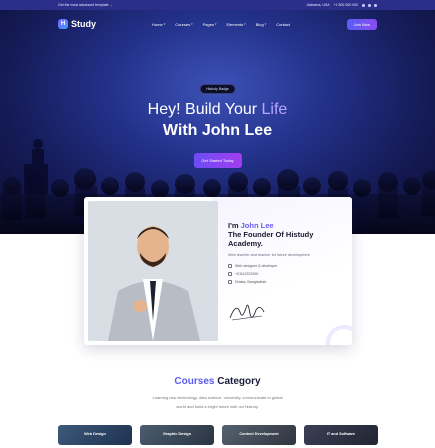 The height and width of the screenshot is (448, 435). I want to click on phone-text: +1 800 000 000, so click(345, 5).